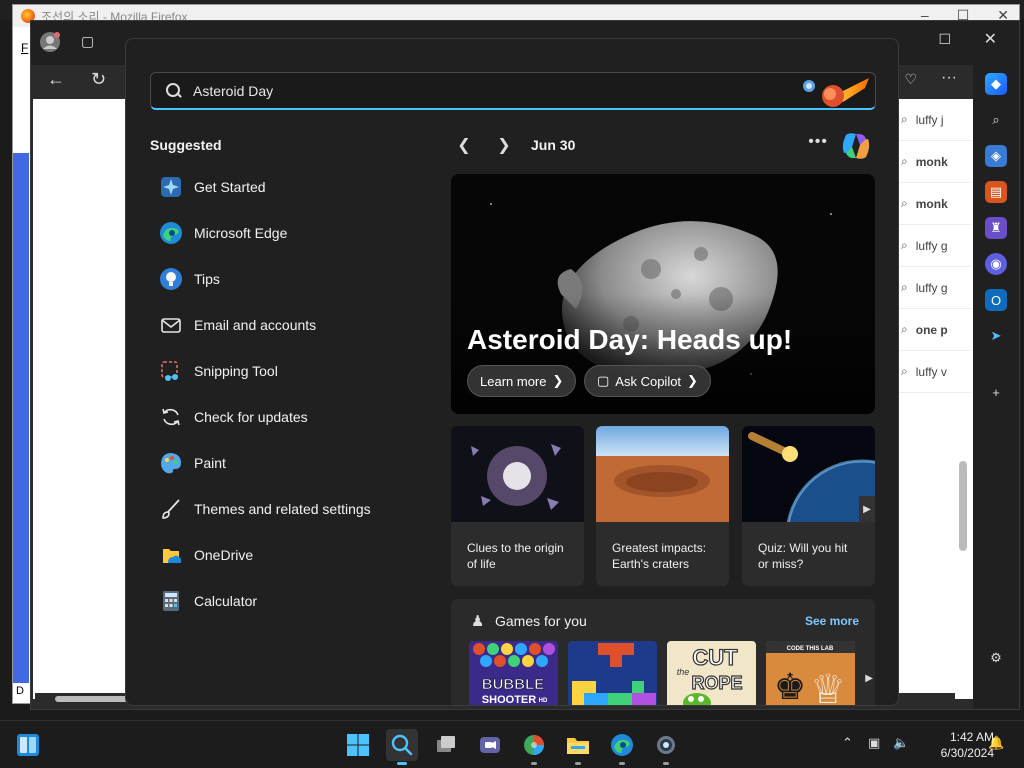 This screenshot has width=1024, height=768. What do you see at coordinates (622, 747) in the screenshot?
I see `edge-button` at bounding box center [622, 747].